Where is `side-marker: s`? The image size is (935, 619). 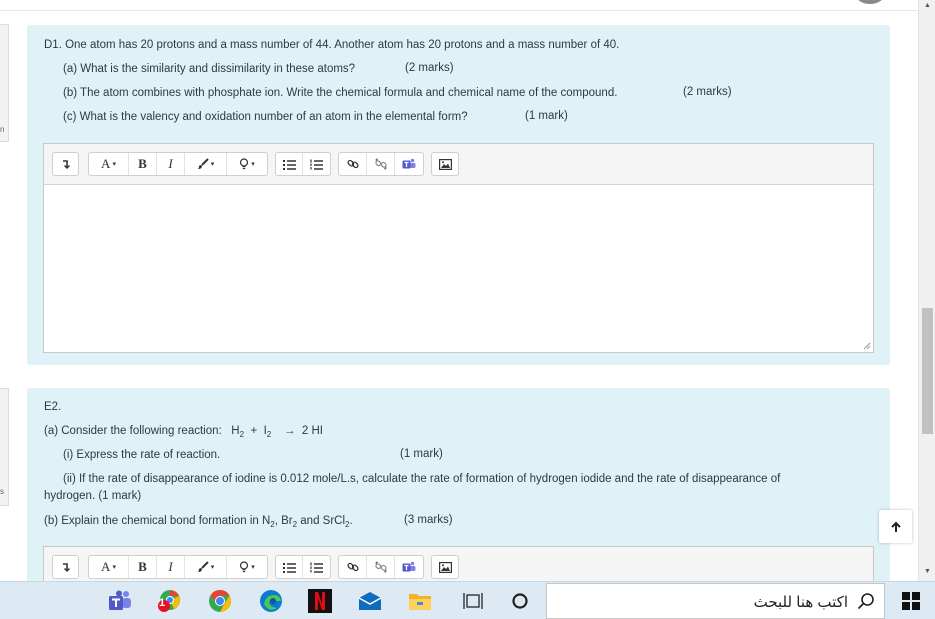
side-marker: s is located at coordinates (2, 491).